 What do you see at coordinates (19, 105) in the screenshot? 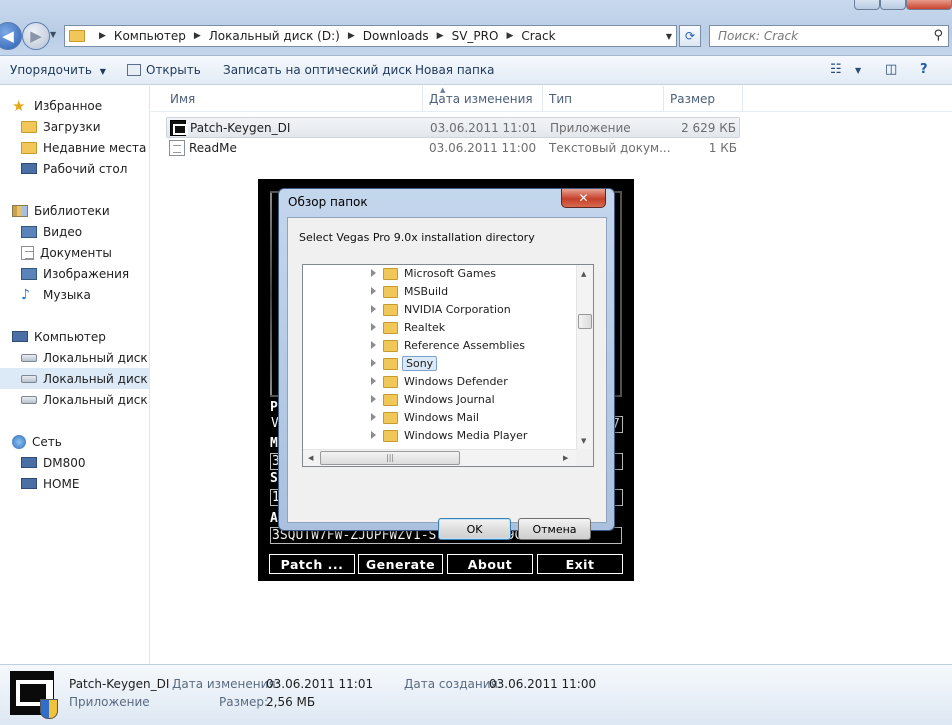
I see `star-icon: ★` at bounding box center [19, 105].